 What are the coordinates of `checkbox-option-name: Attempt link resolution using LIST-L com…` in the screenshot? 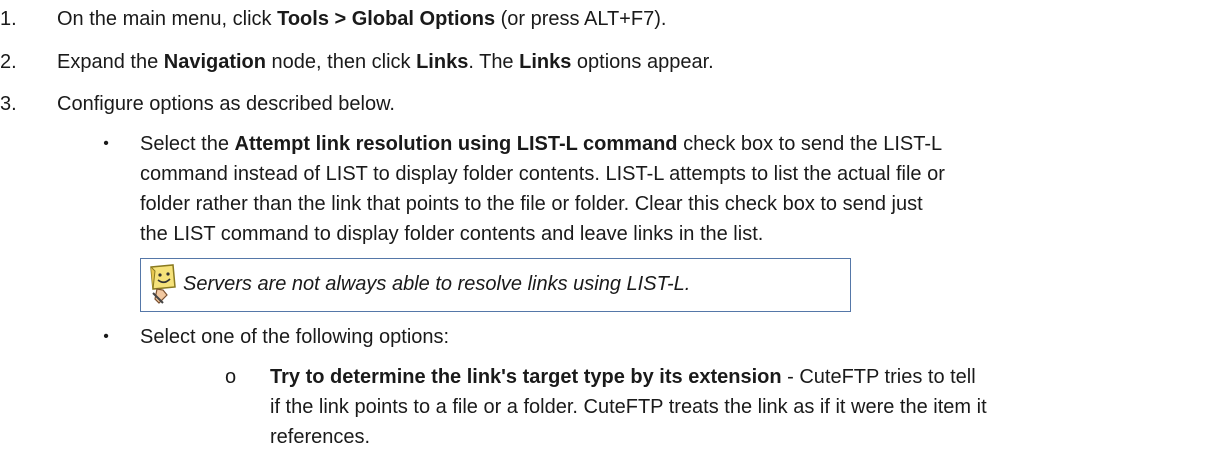 It's located at (456, 144).